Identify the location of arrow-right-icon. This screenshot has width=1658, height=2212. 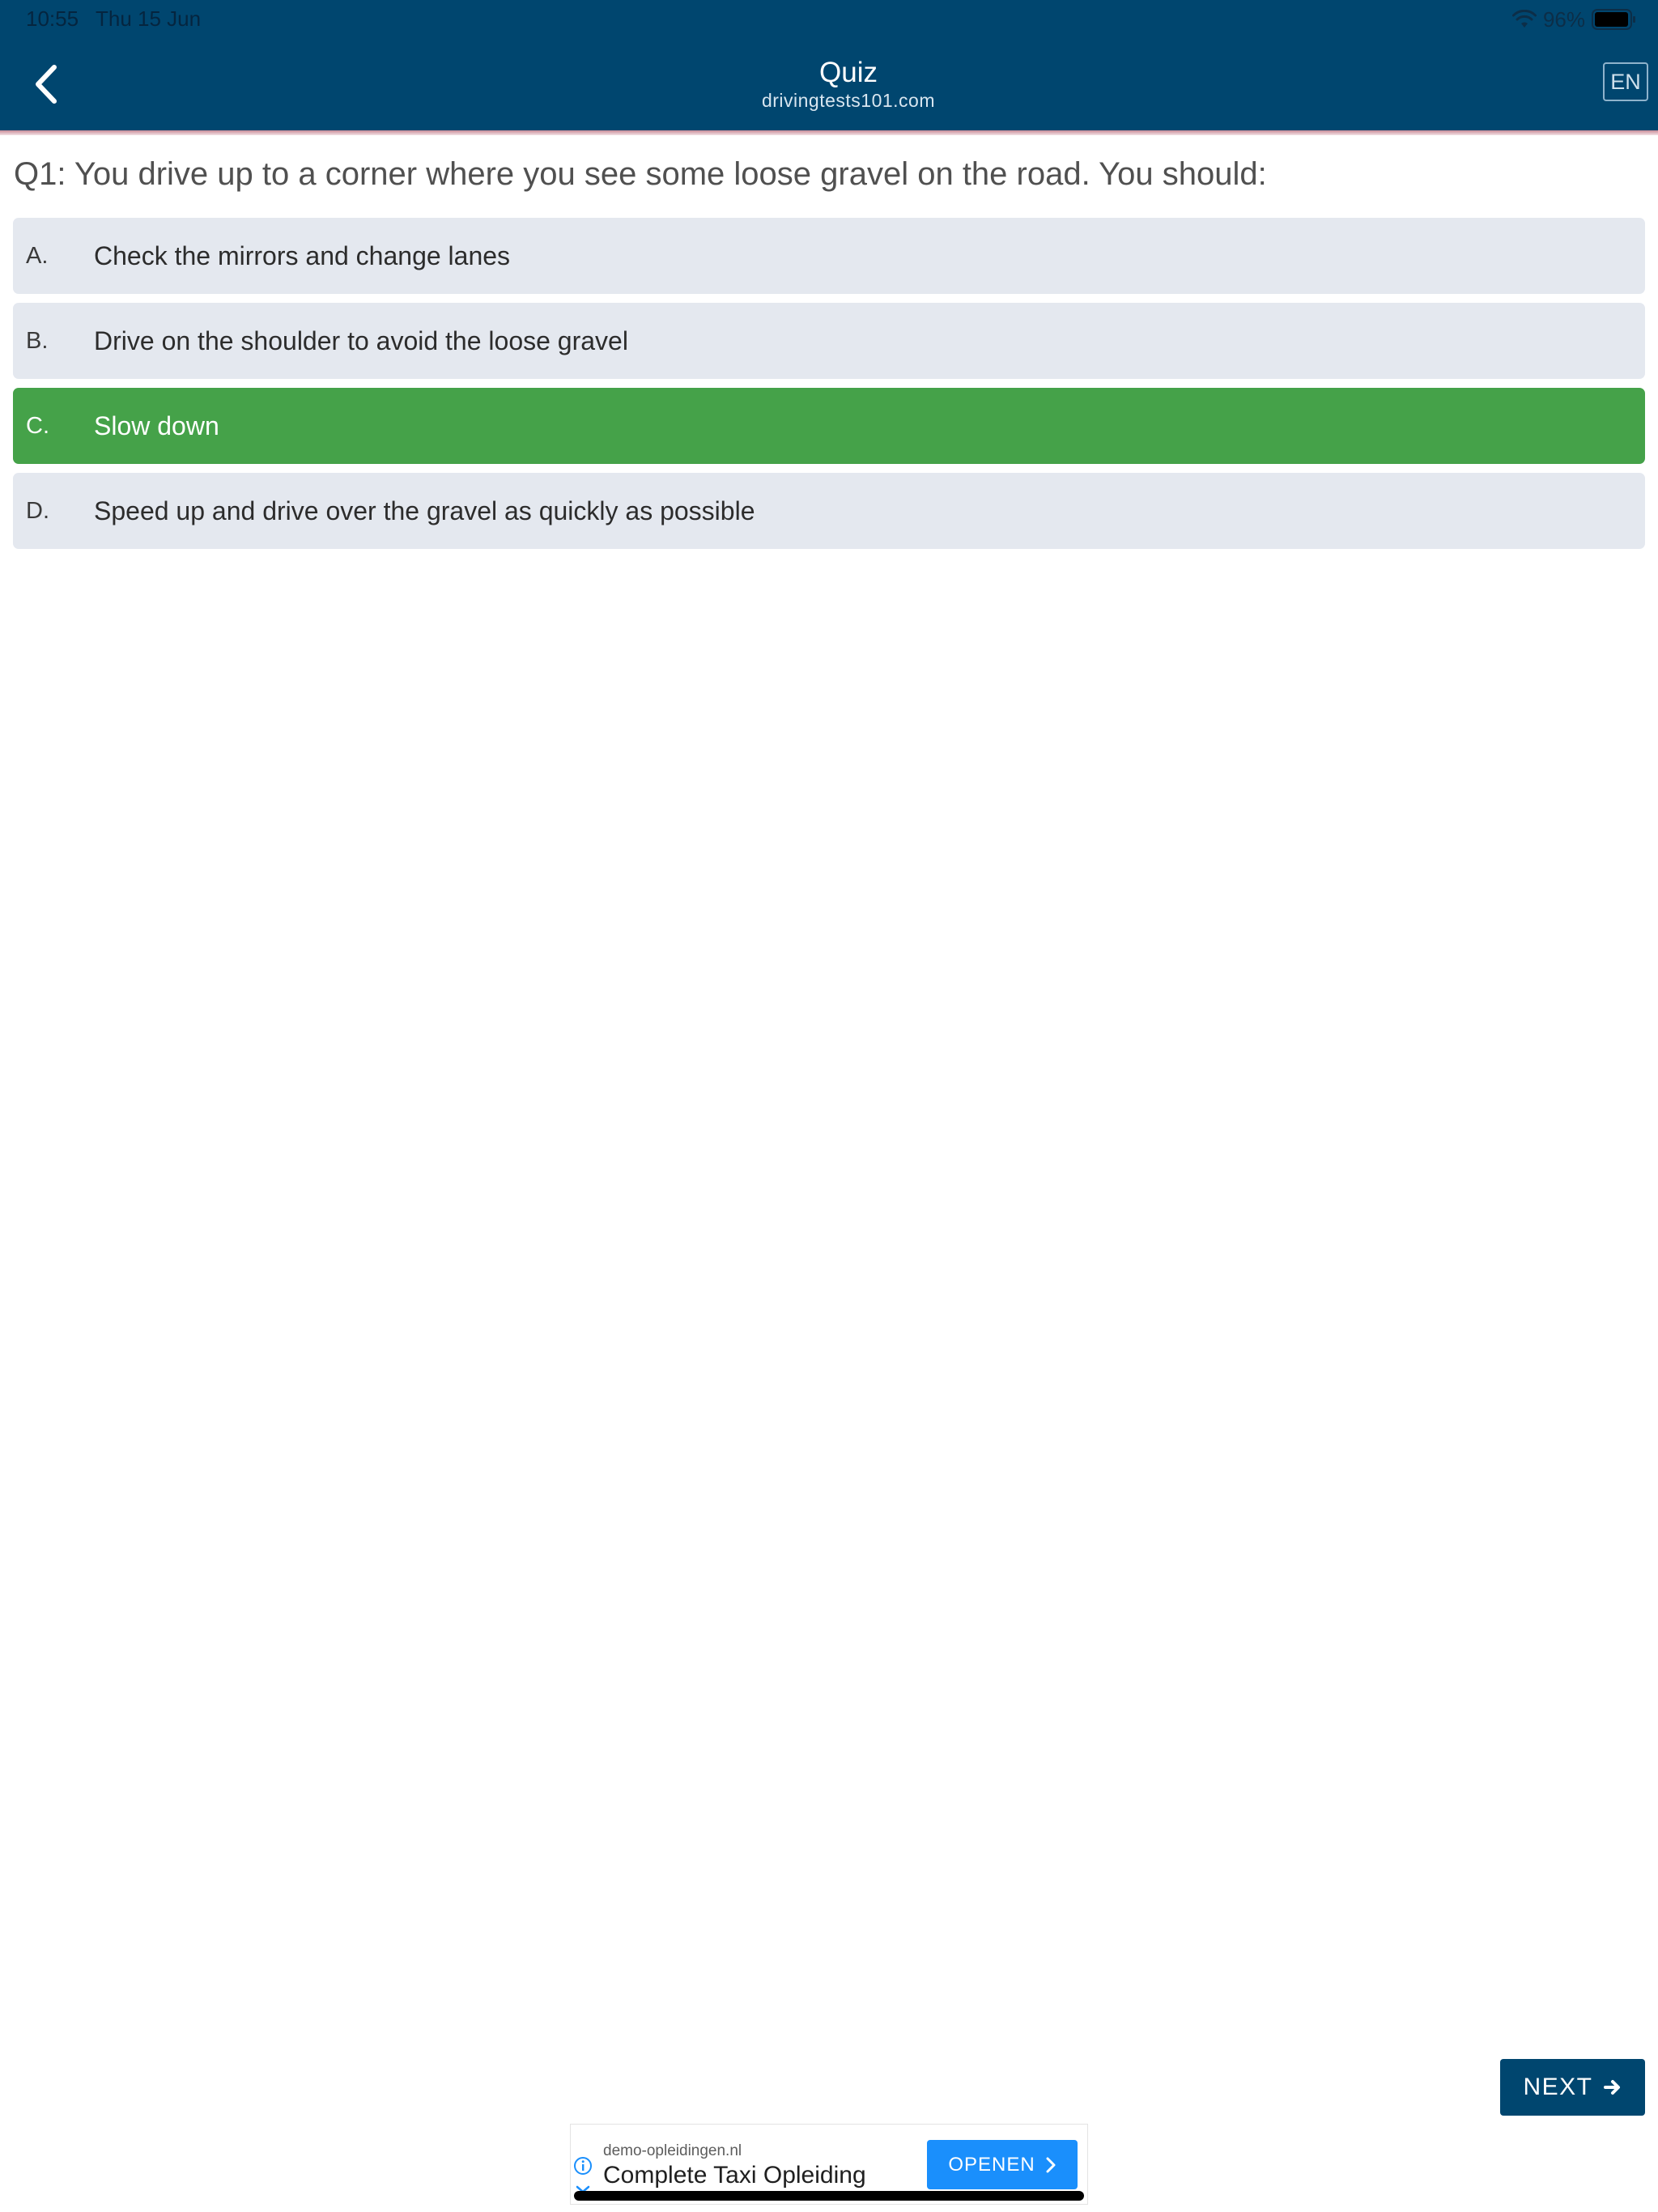
(1611, 2087).